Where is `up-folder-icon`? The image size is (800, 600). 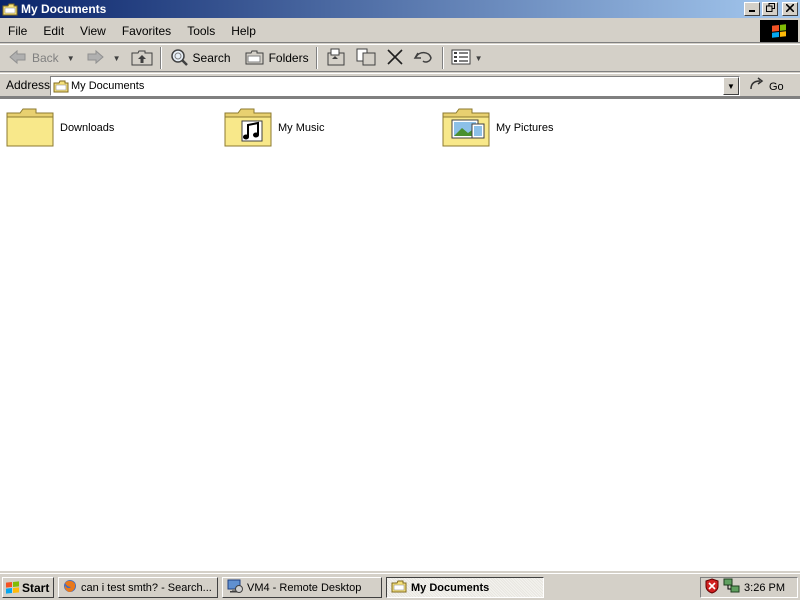
up-folder-icon is located at coordinates (142, 58).